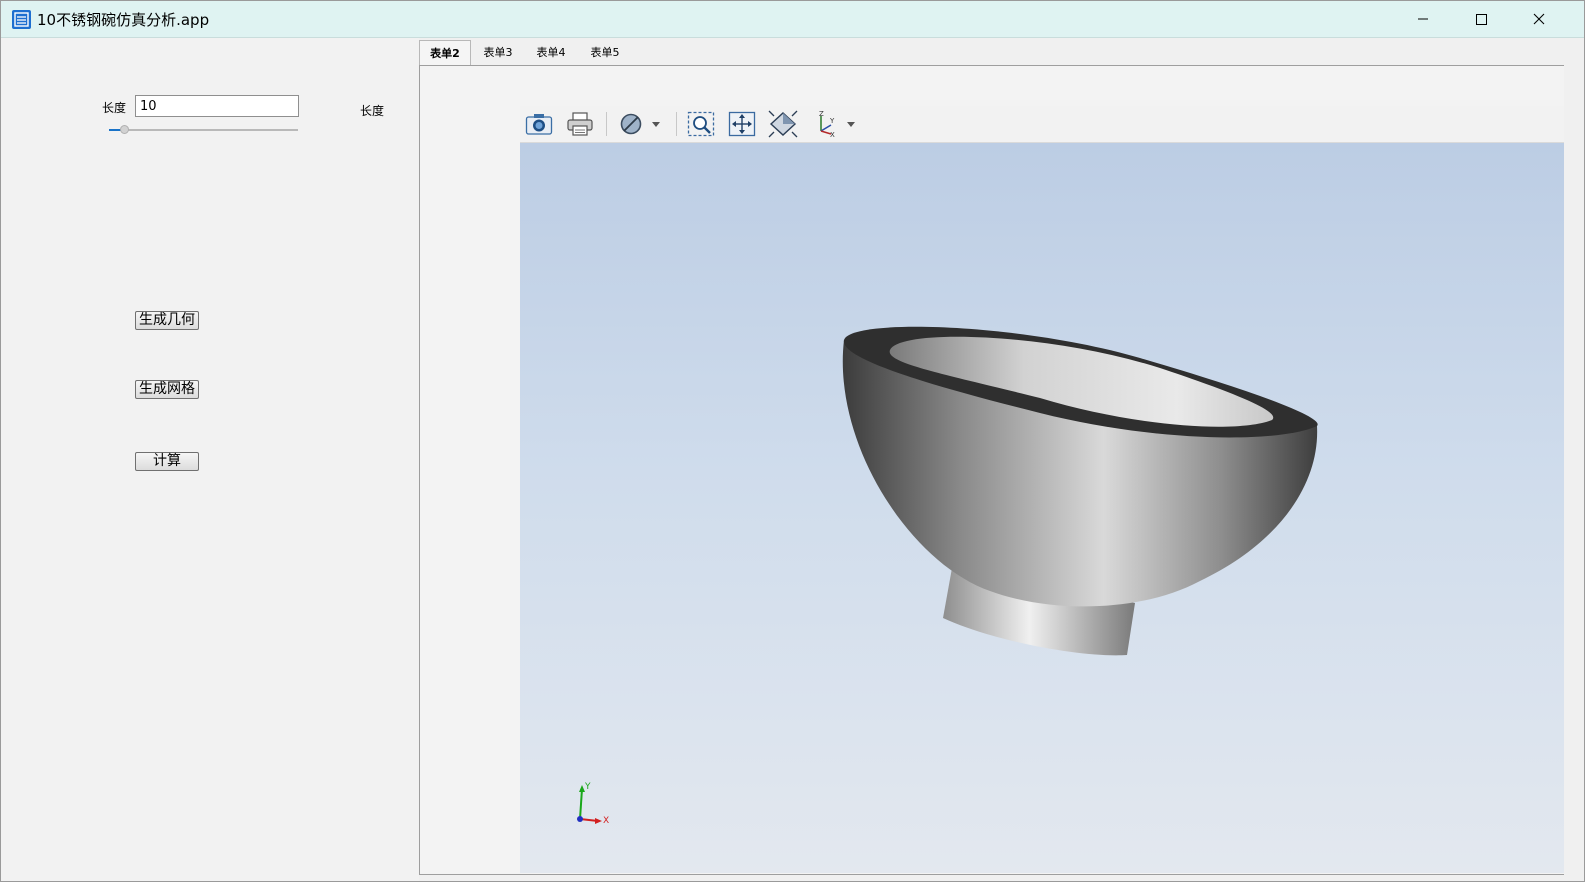 This screenshot has width=1585, height=882. What do you see at coordinates (837, 124) in the screenshot?
I see `view-axis-icon: Z Y X` at bounding box center [837, 124].